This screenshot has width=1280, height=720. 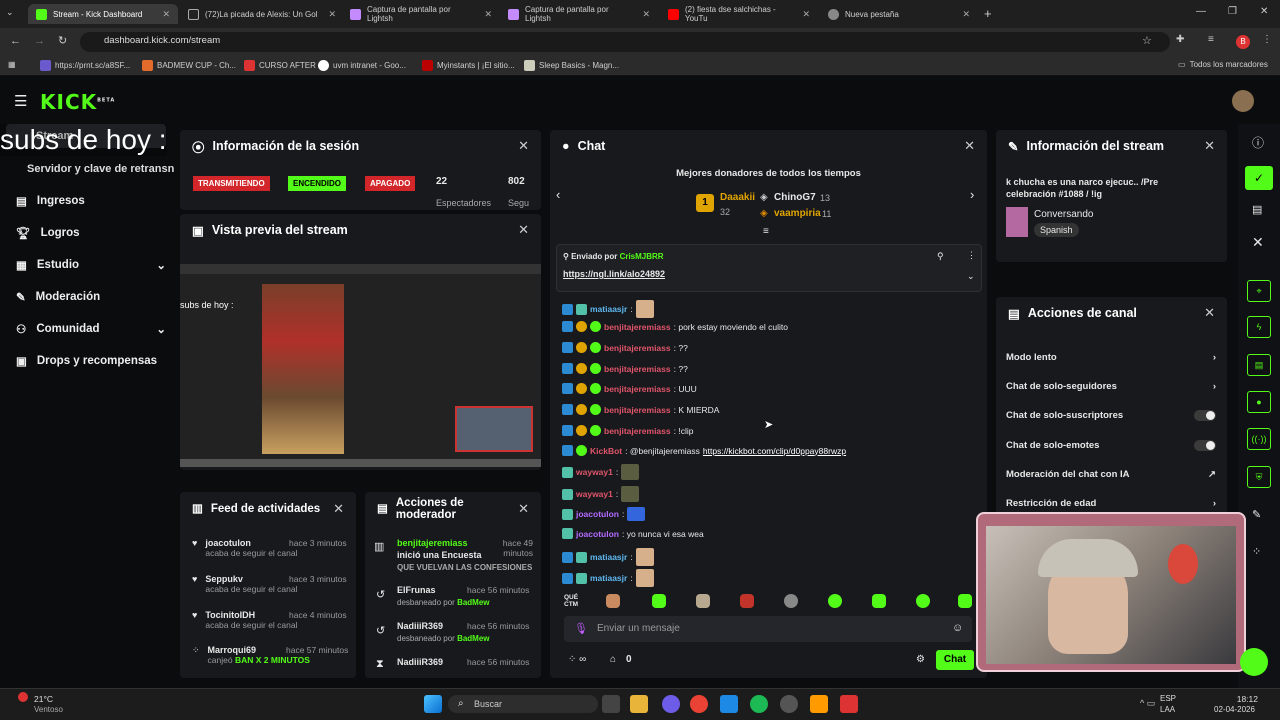 What do you see at coordinates (579, 14) in the screenshot?
I see `tab-lightshot-2: Captura de pantalla por Lightsh ✕` at bounding box center [579, 14].